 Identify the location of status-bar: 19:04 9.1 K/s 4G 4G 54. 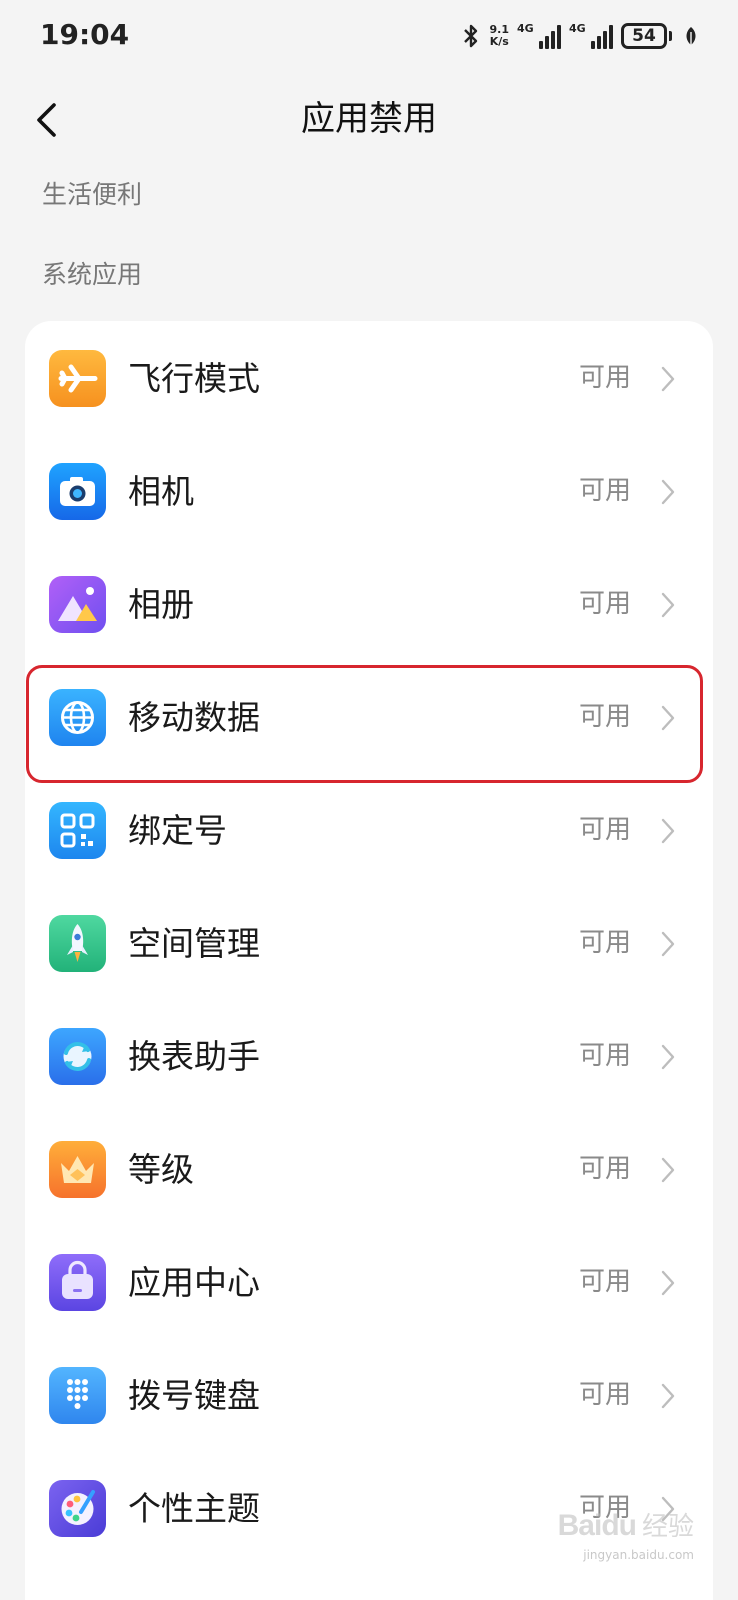
(369, 36).